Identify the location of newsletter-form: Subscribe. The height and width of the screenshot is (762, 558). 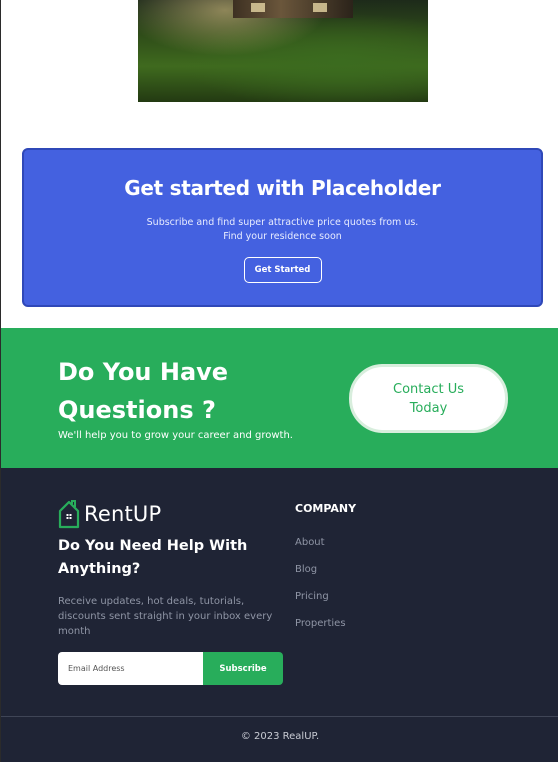
(170, 668).